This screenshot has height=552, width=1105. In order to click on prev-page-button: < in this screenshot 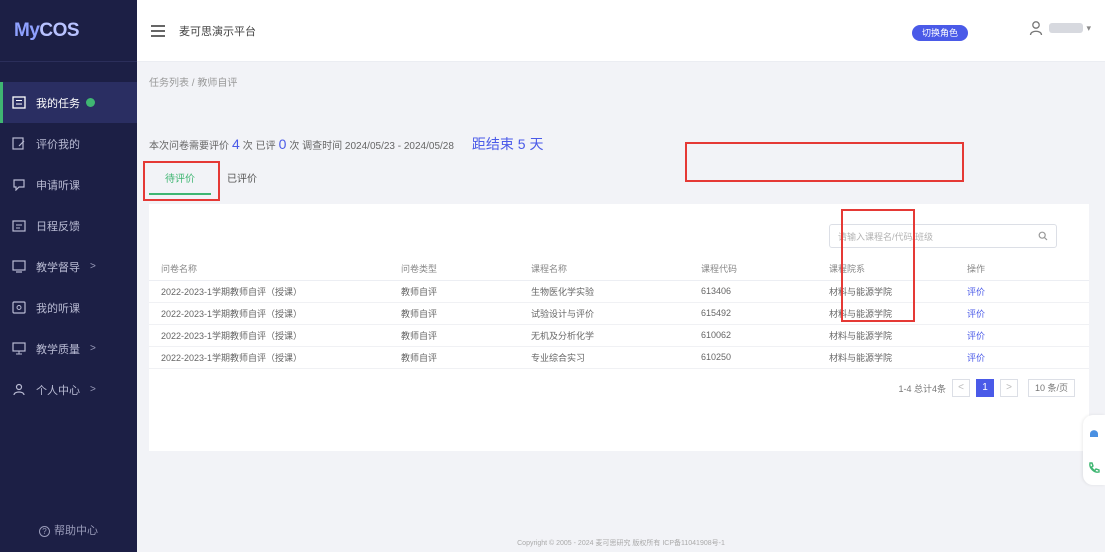, I will do `click(960, 388)`.